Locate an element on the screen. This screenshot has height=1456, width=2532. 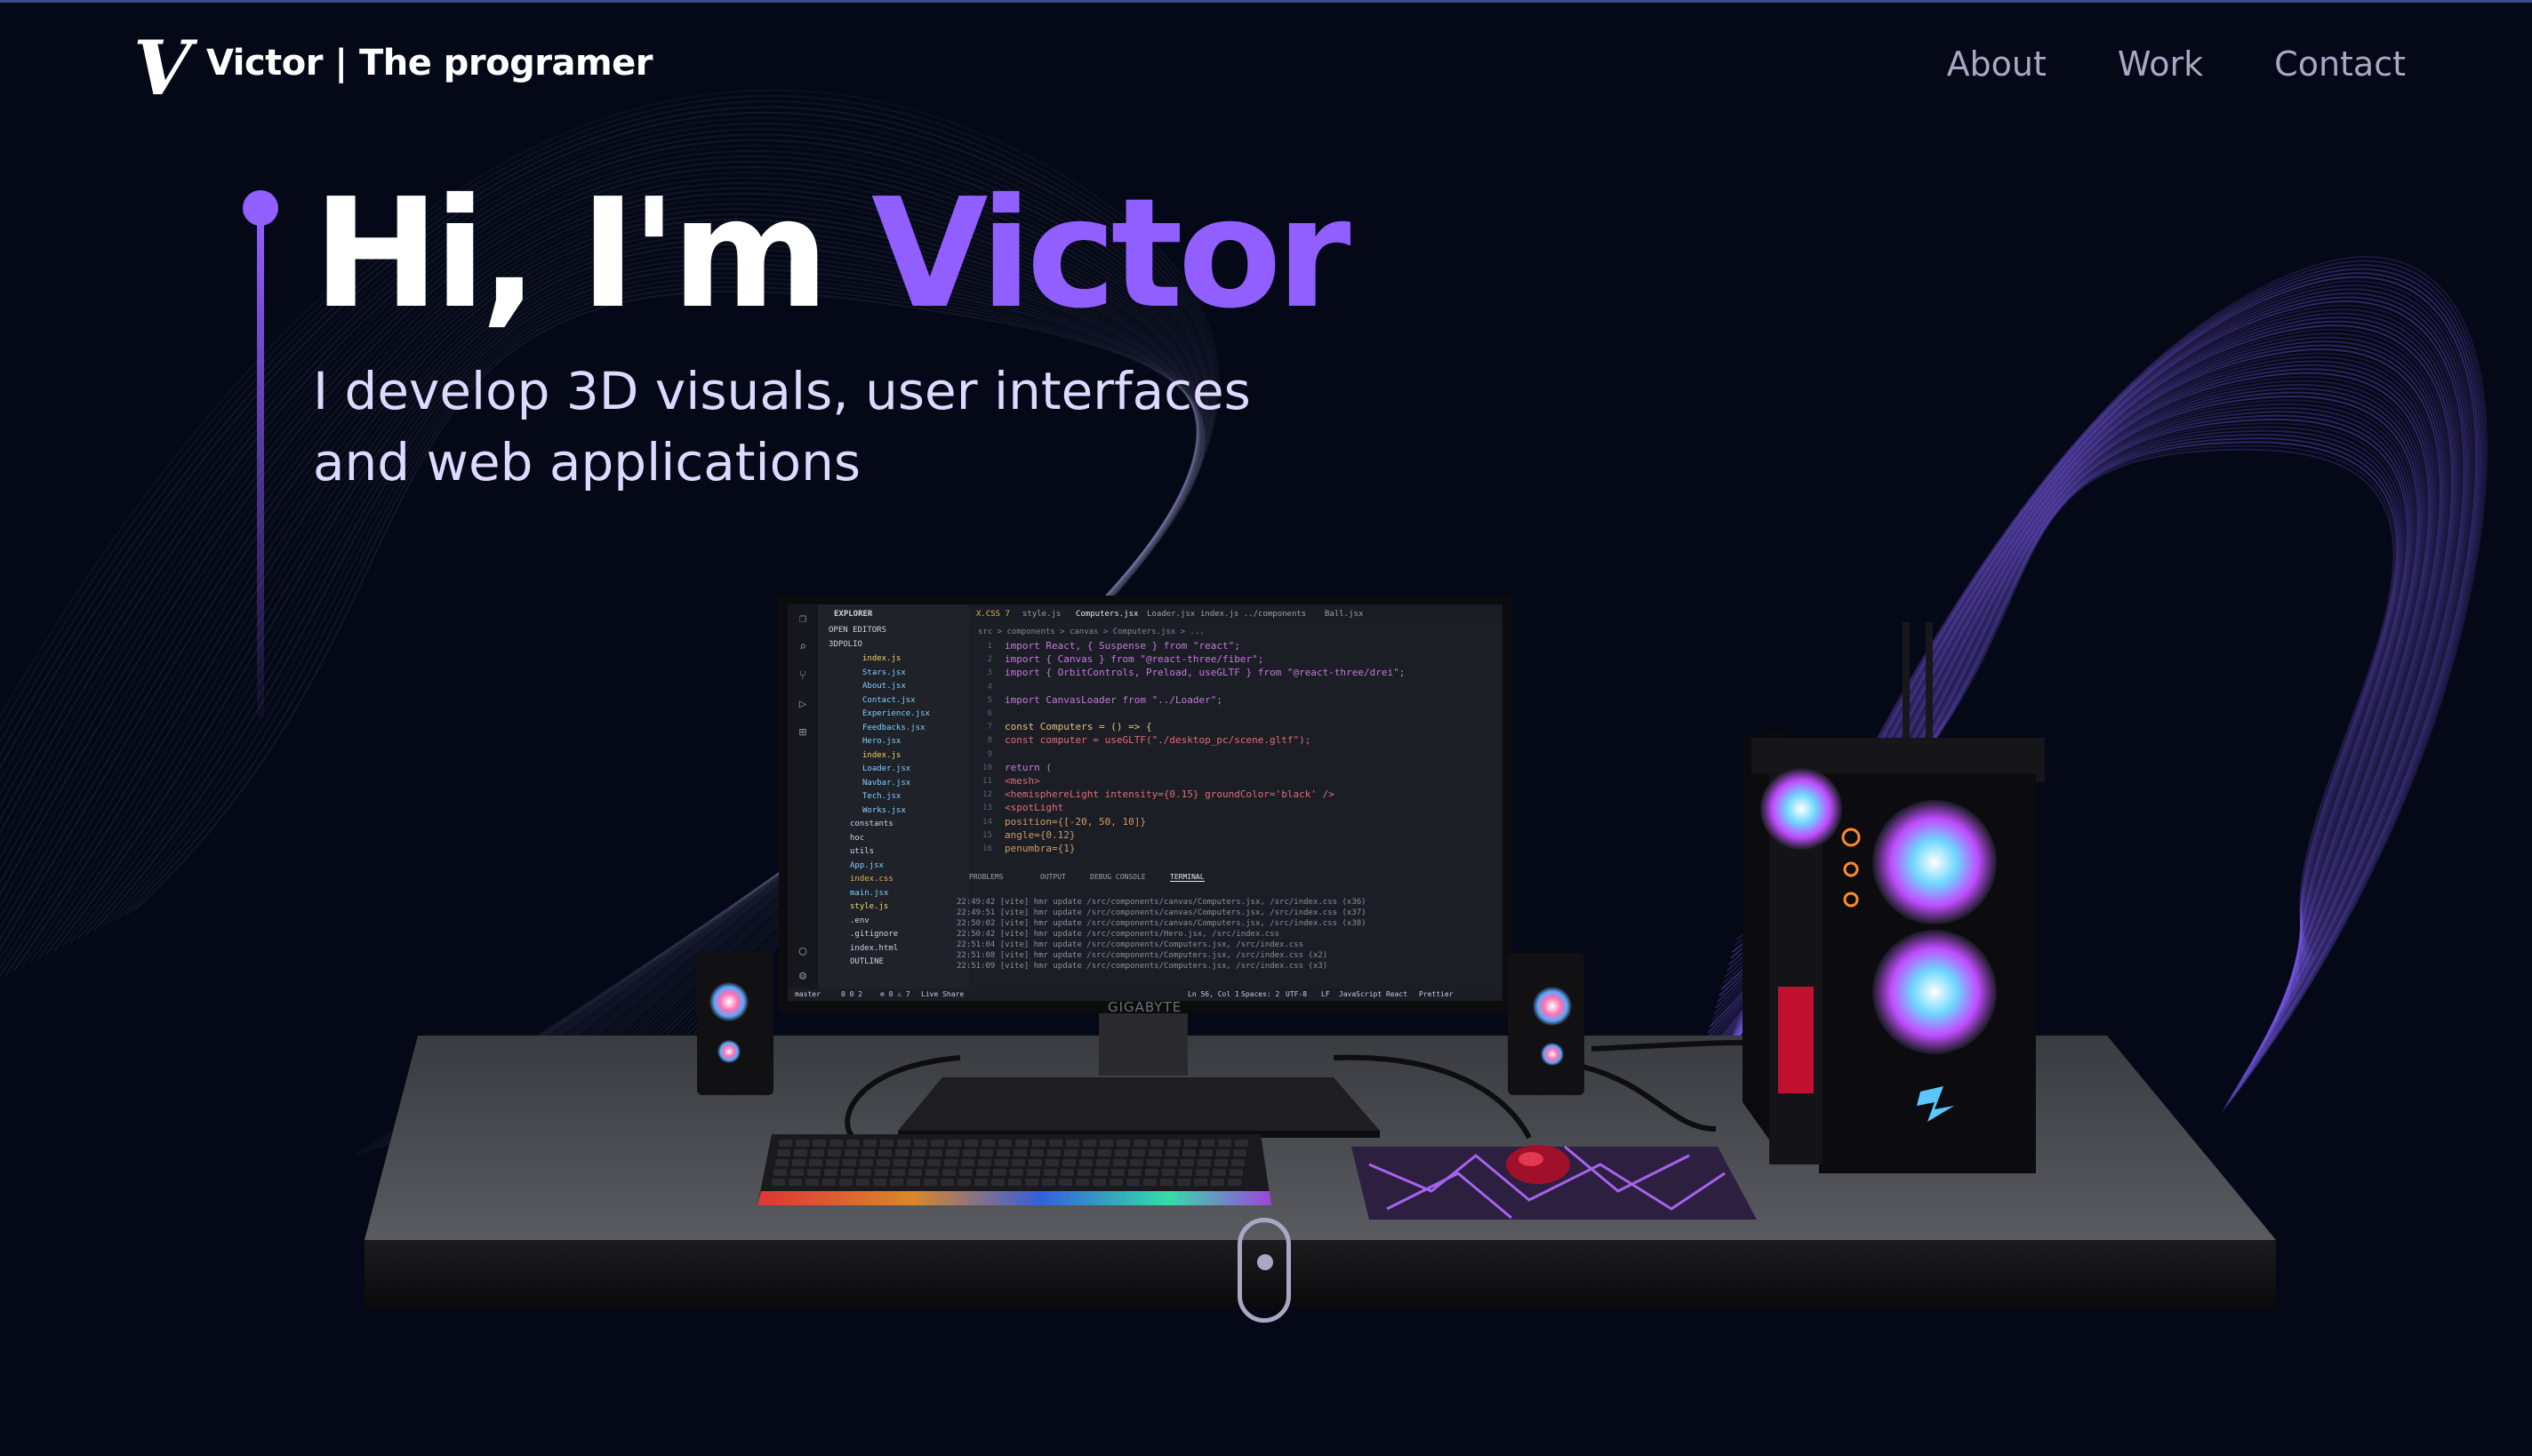
line-number: 14 is located at coordinates (987, 822).